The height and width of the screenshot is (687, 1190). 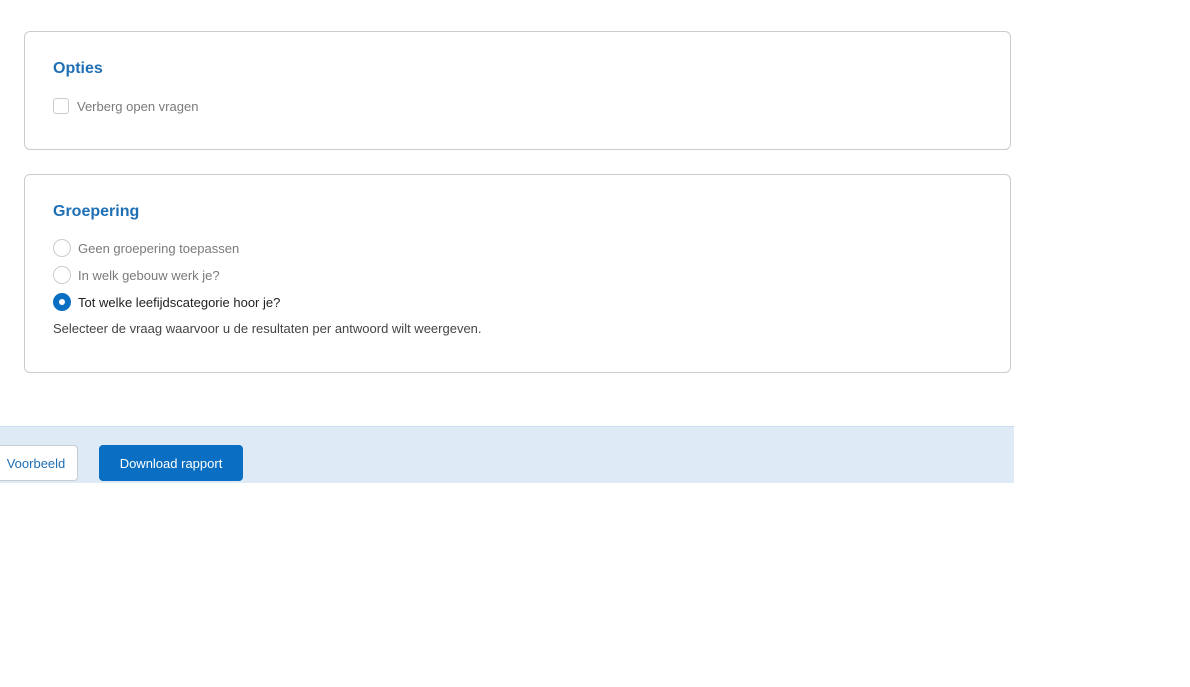 I want to click on hide-open-questions-checkbox, so click(x=61, y=106).